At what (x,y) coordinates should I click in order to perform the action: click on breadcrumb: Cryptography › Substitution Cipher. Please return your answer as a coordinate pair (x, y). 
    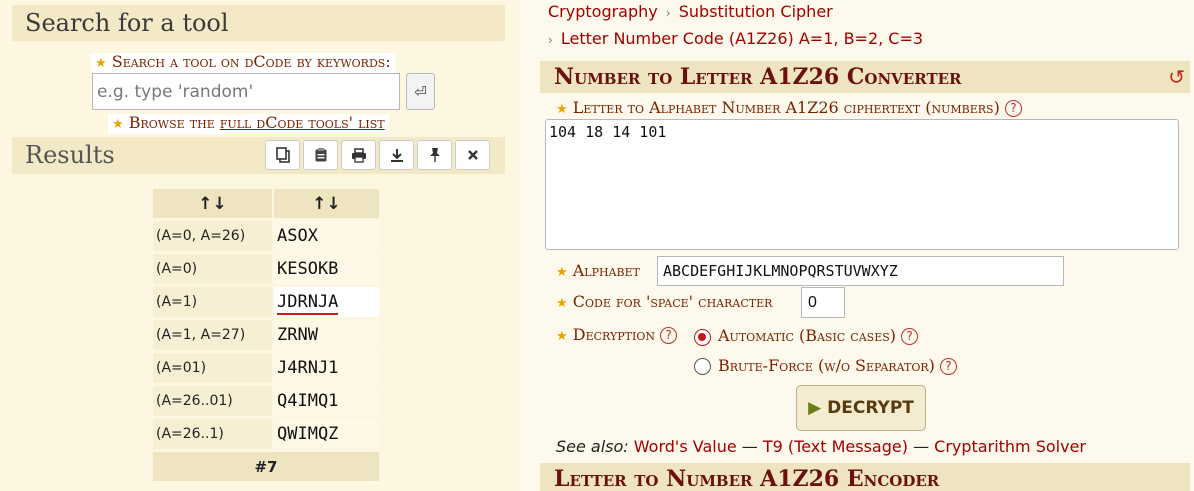
    Looking at the image, I should click on (690, 11).